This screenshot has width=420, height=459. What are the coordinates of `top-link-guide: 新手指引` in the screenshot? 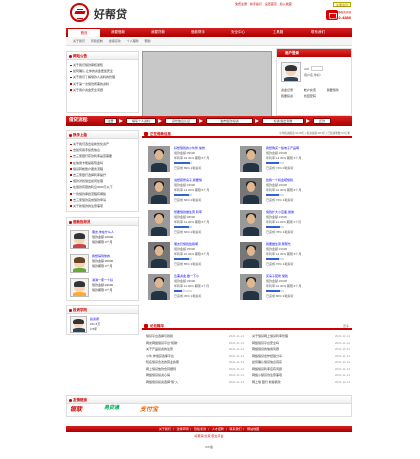 It's located at (256, 4).